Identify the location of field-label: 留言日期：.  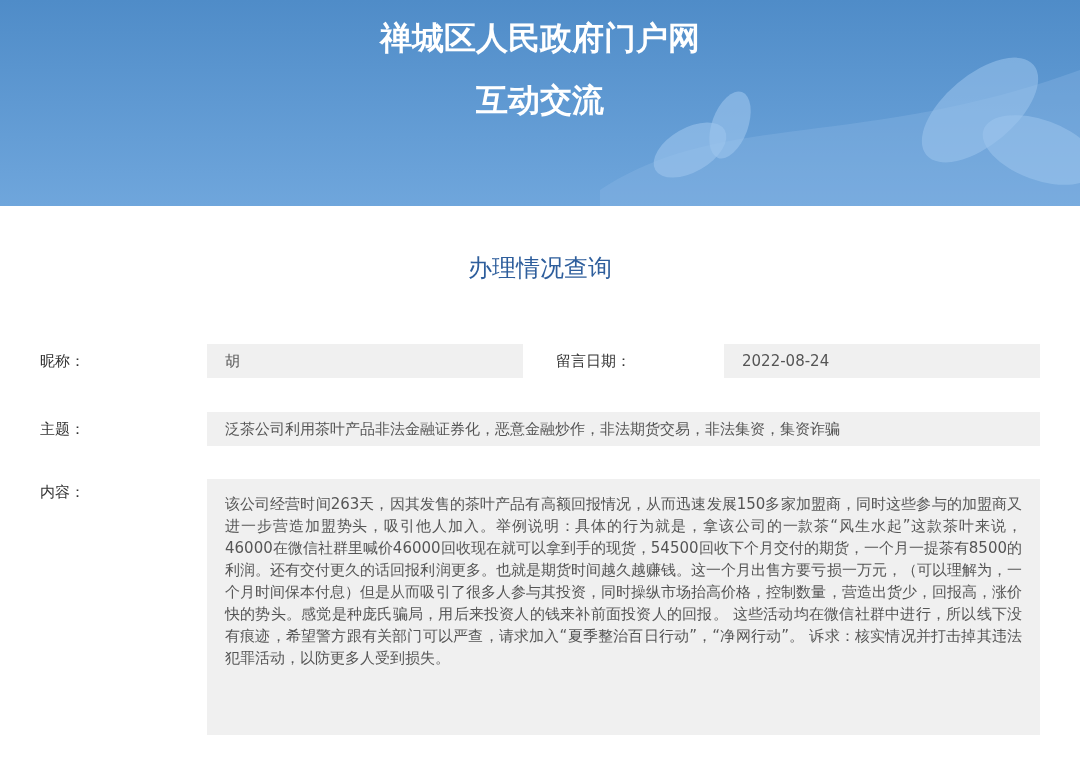
(593, 361).